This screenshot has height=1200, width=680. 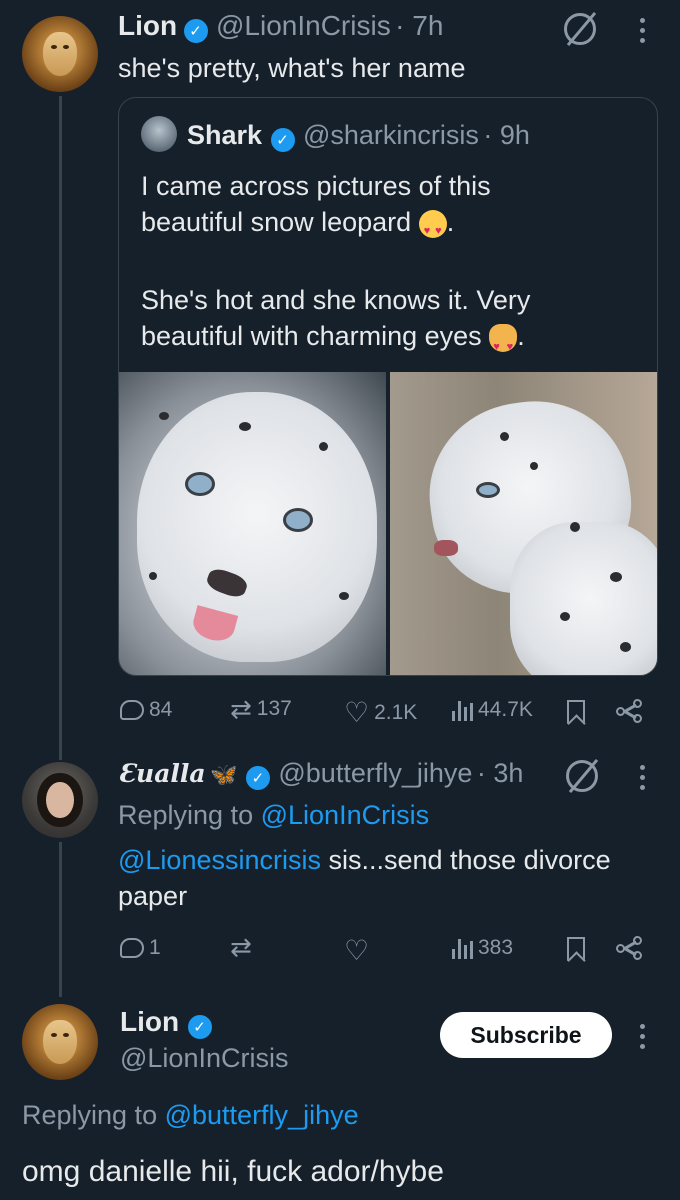 I want to click on quote-line-2: beautiful snow leopard, so click(x=276, y=222).